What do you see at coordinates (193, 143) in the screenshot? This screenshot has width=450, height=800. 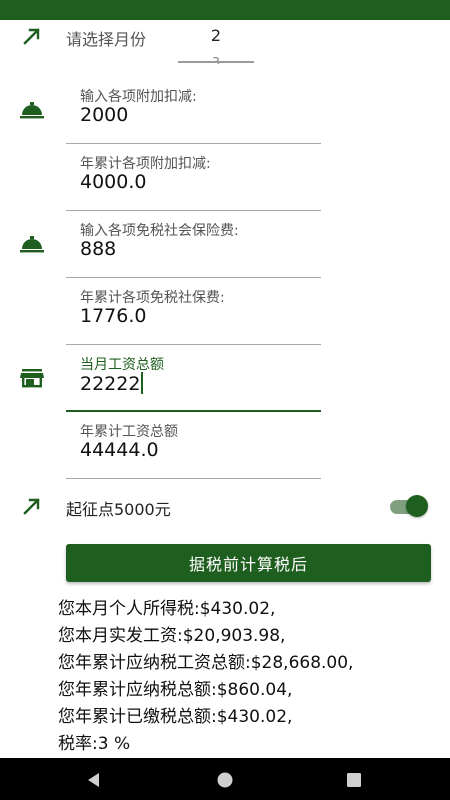 I see `deduction-input-underline` at bounding box center [193, 143].